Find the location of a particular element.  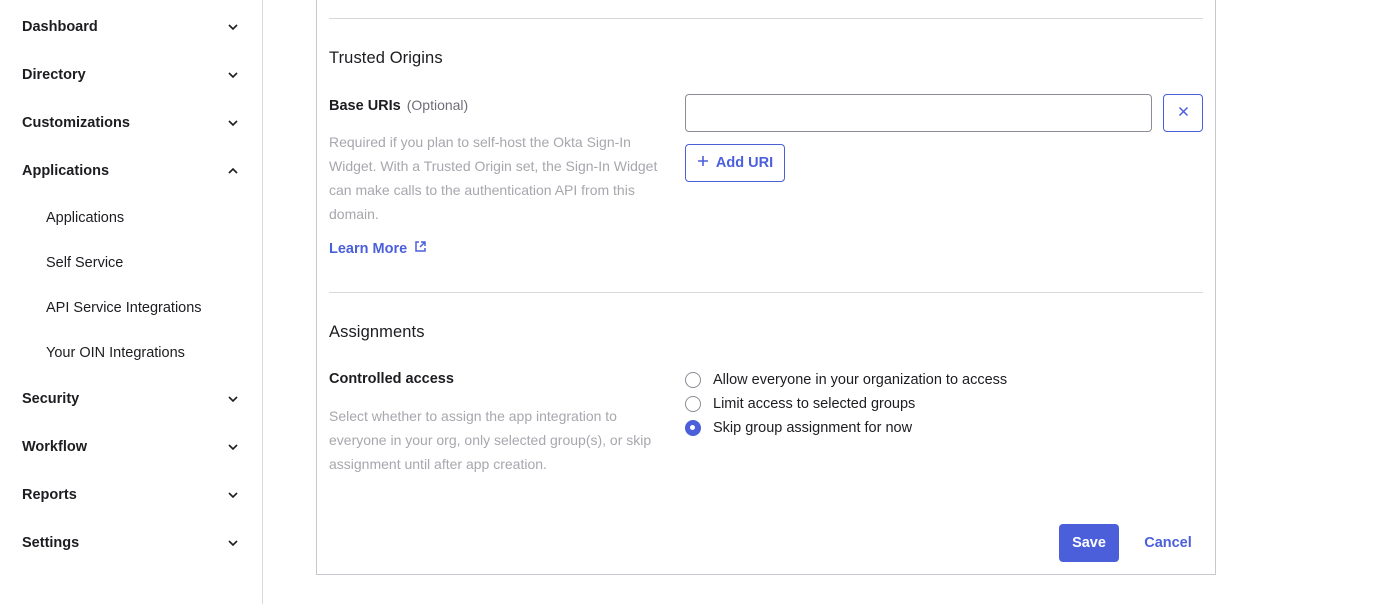

sidebar-item-label: Directory is located at coordinates (54, 75).